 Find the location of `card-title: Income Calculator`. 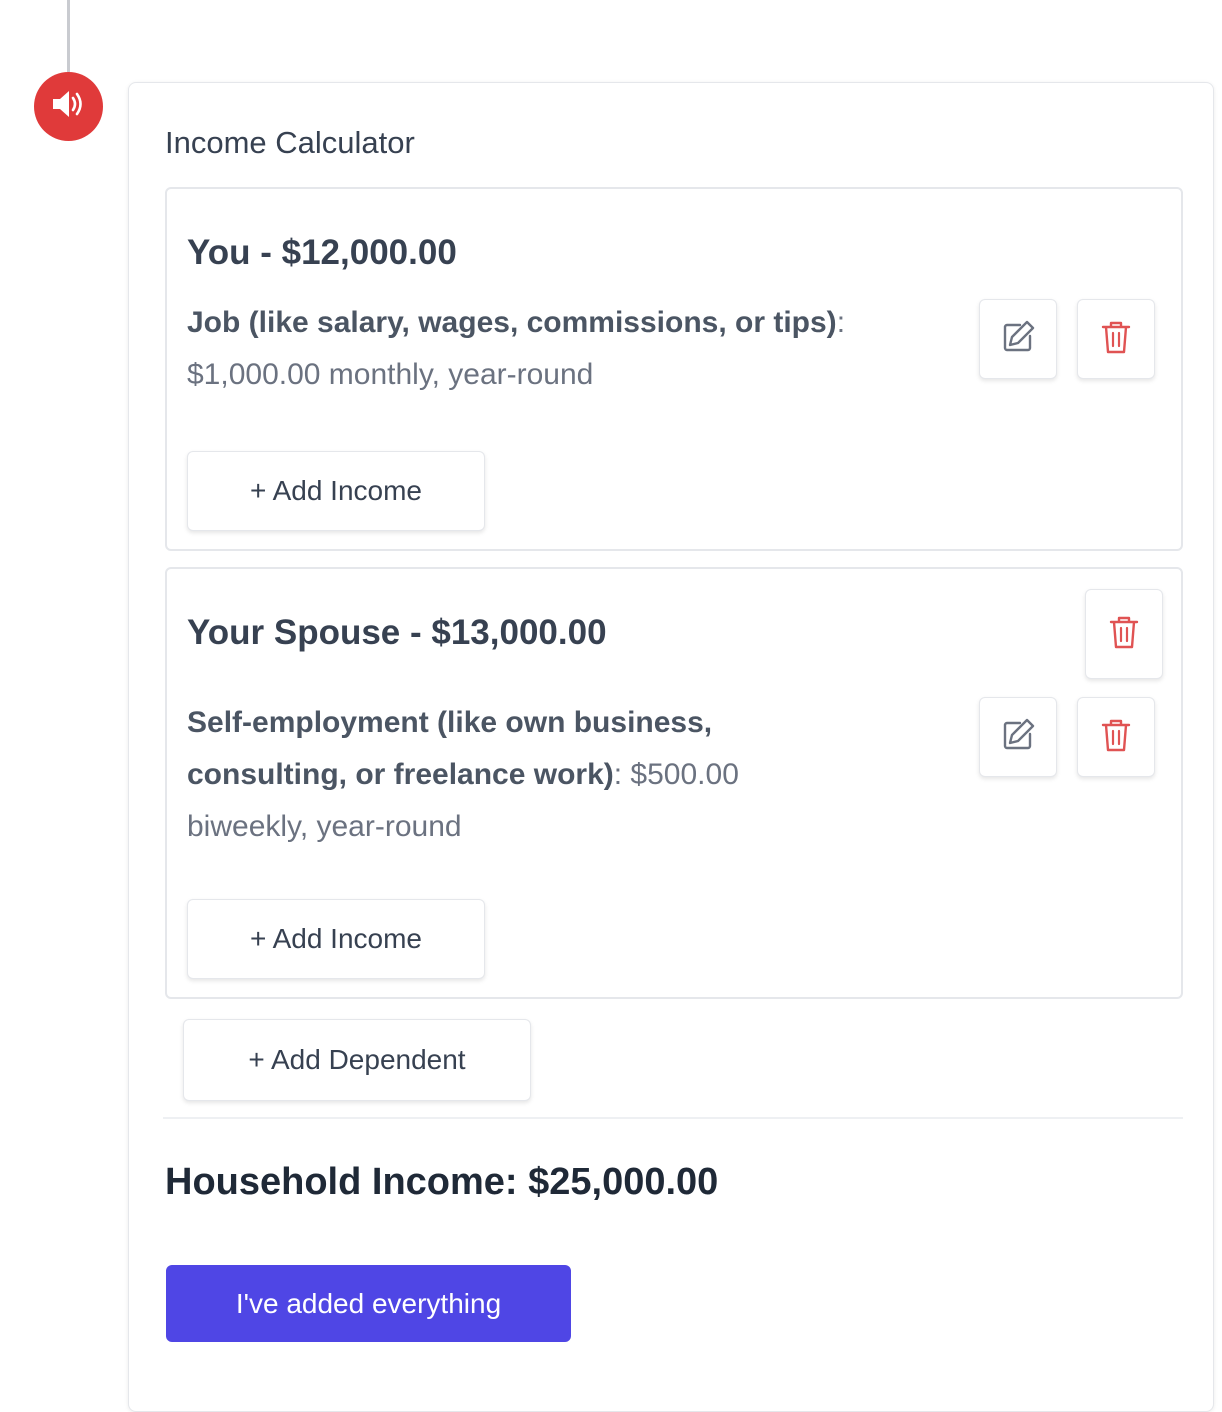

card-title: Income Calculator is located at coordinates (290, 142).